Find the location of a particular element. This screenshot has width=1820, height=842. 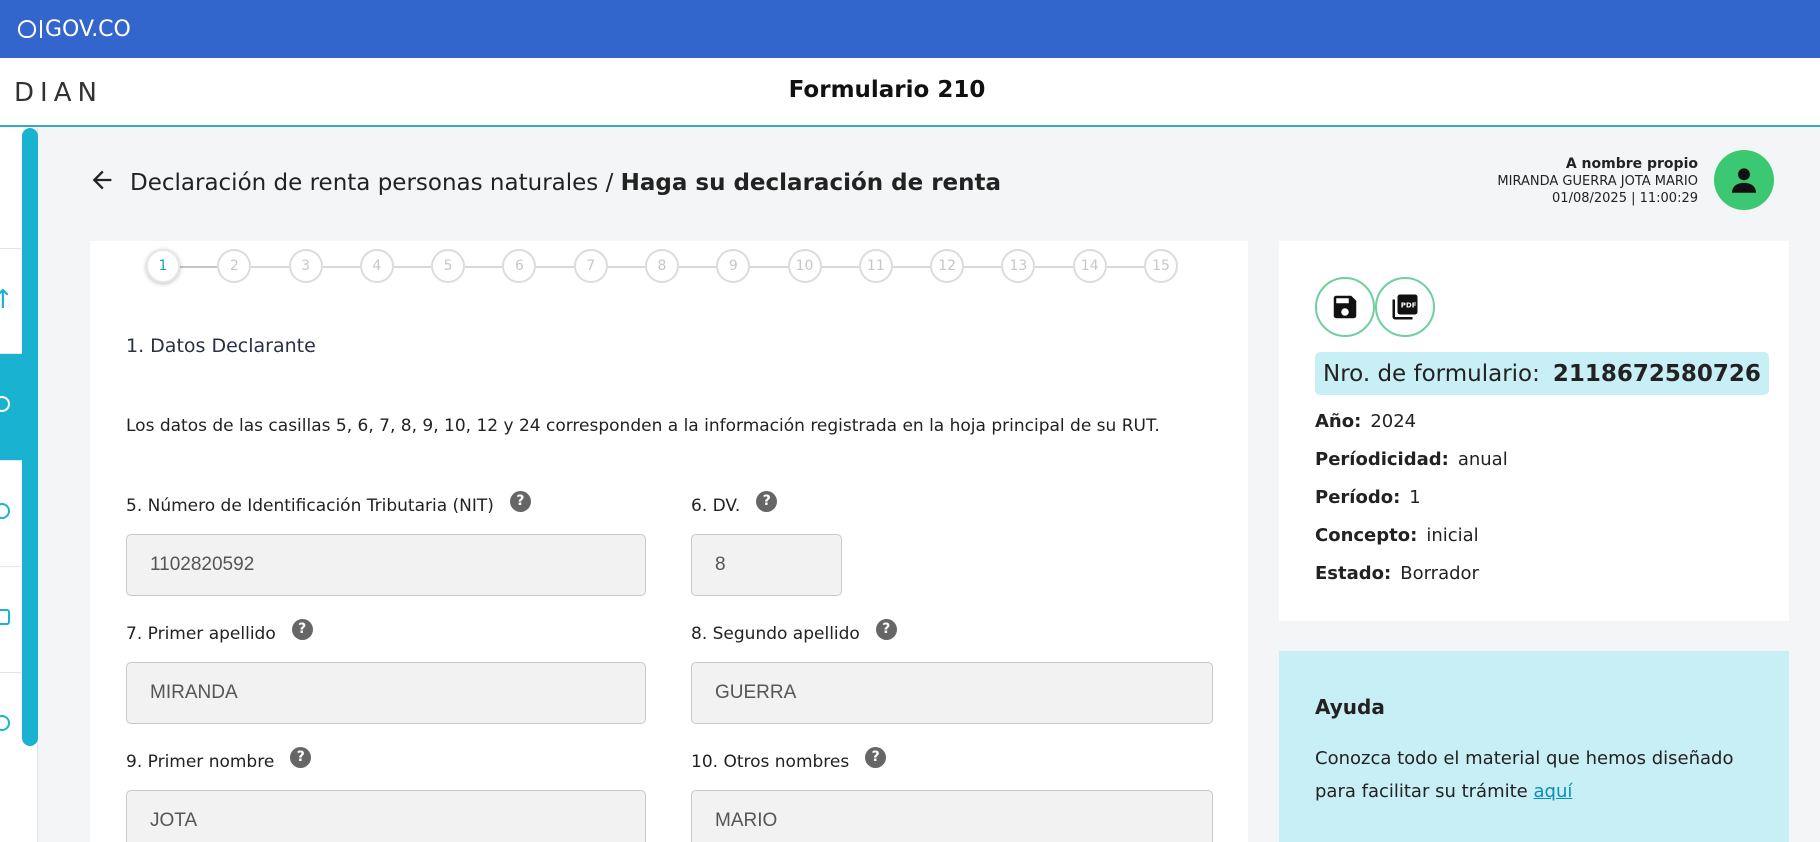

nit-field: 1102820592 is located at coordinates (386, 565).